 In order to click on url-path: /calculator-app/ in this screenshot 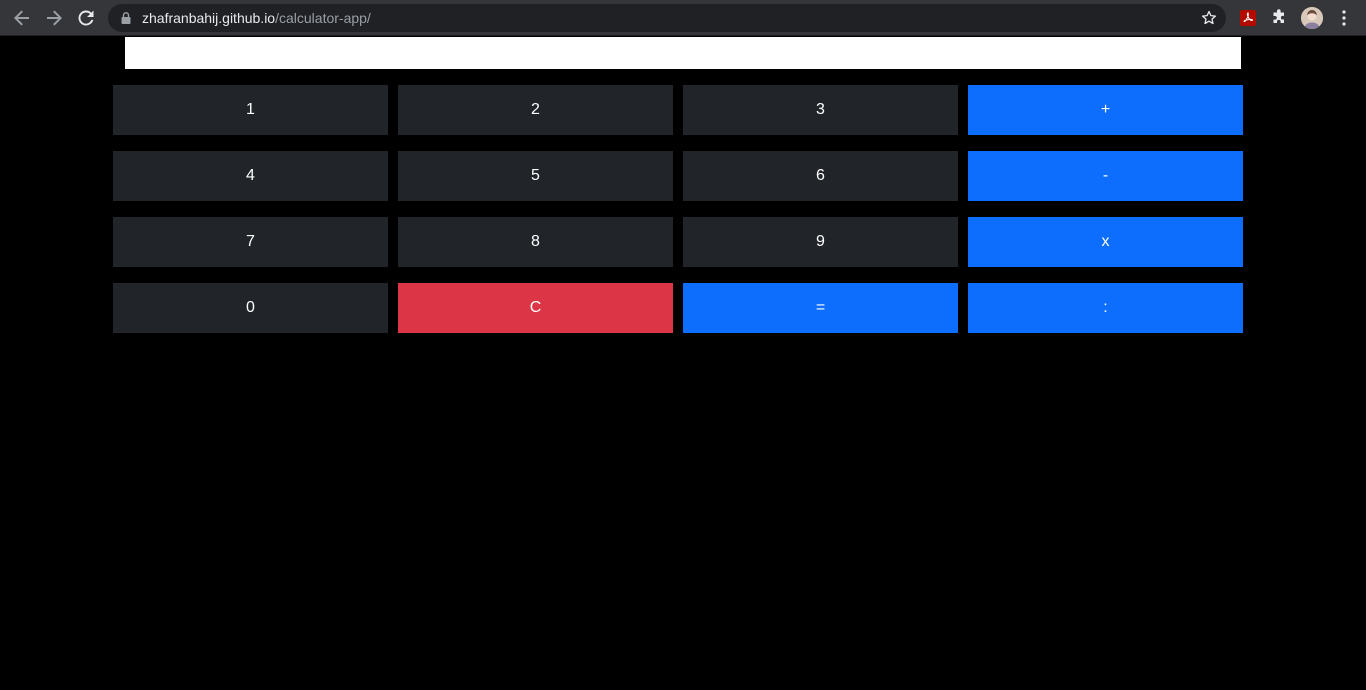, I will do `click(323, 18)`.